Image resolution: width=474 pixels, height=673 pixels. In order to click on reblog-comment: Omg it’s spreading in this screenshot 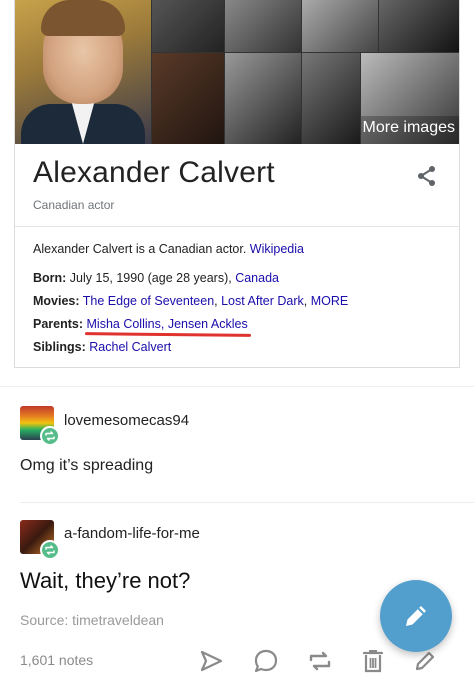, I will do `click(87, 465)`.